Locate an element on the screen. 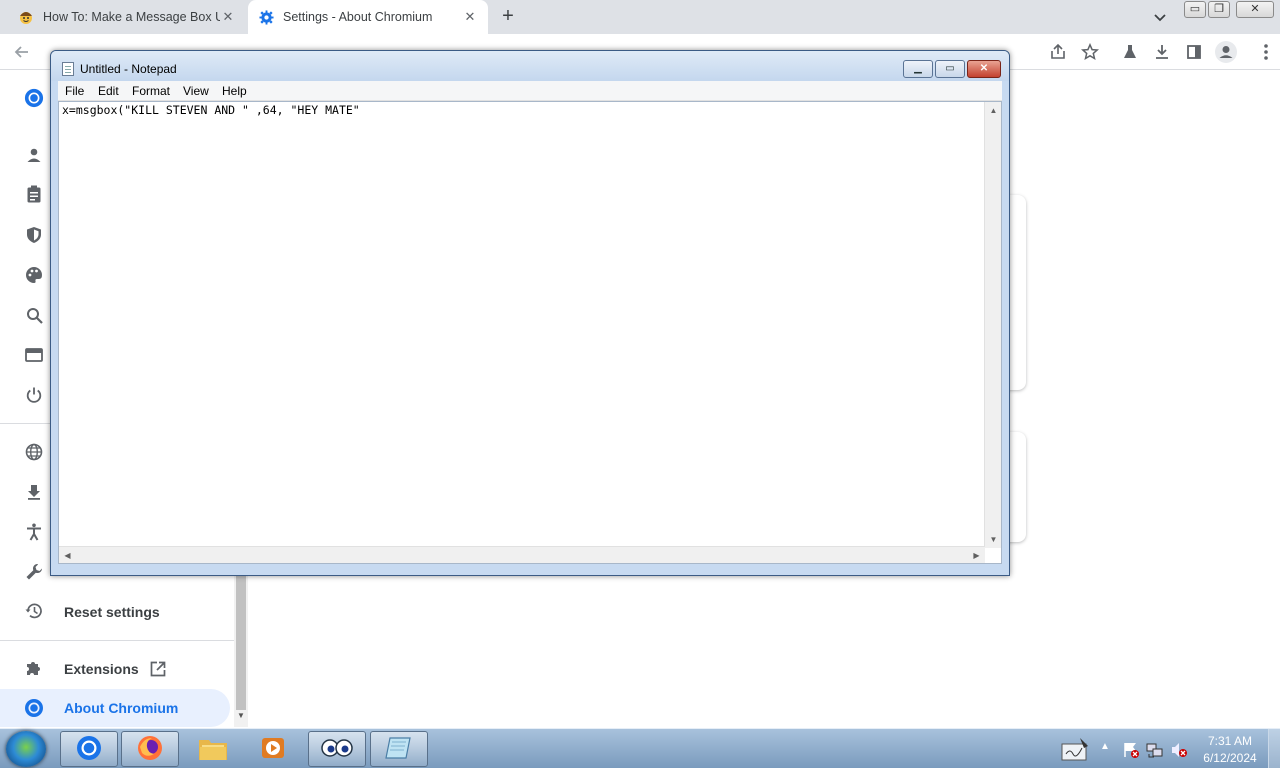 This screenshot has height=768, width=1280. chromium-logo-icon is located at coordinates (34, 98).